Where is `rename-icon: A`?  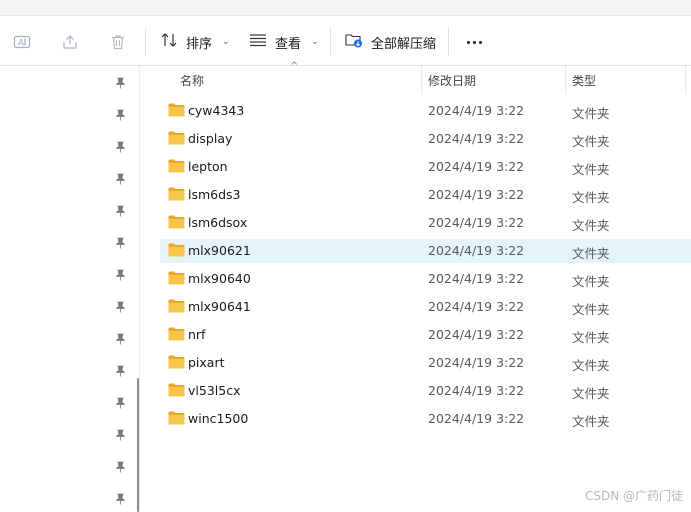 rename-icon: A is located at coordinates (22, 42).